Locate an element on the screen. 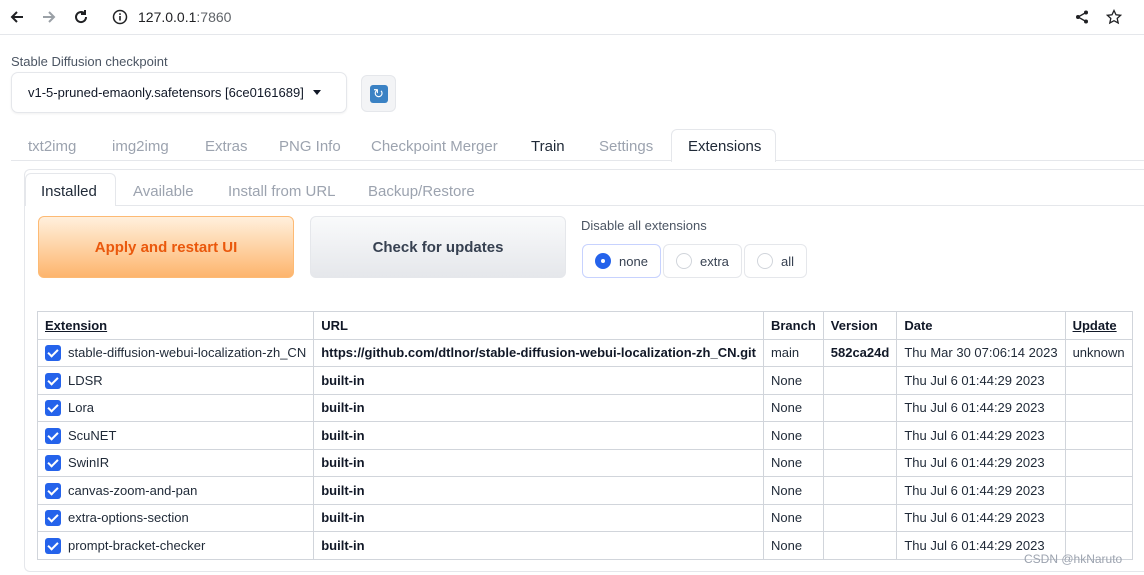 Image resolution: width=1144 pixels, height=575 pixels. back-icon is located at coordinates (17, 17).